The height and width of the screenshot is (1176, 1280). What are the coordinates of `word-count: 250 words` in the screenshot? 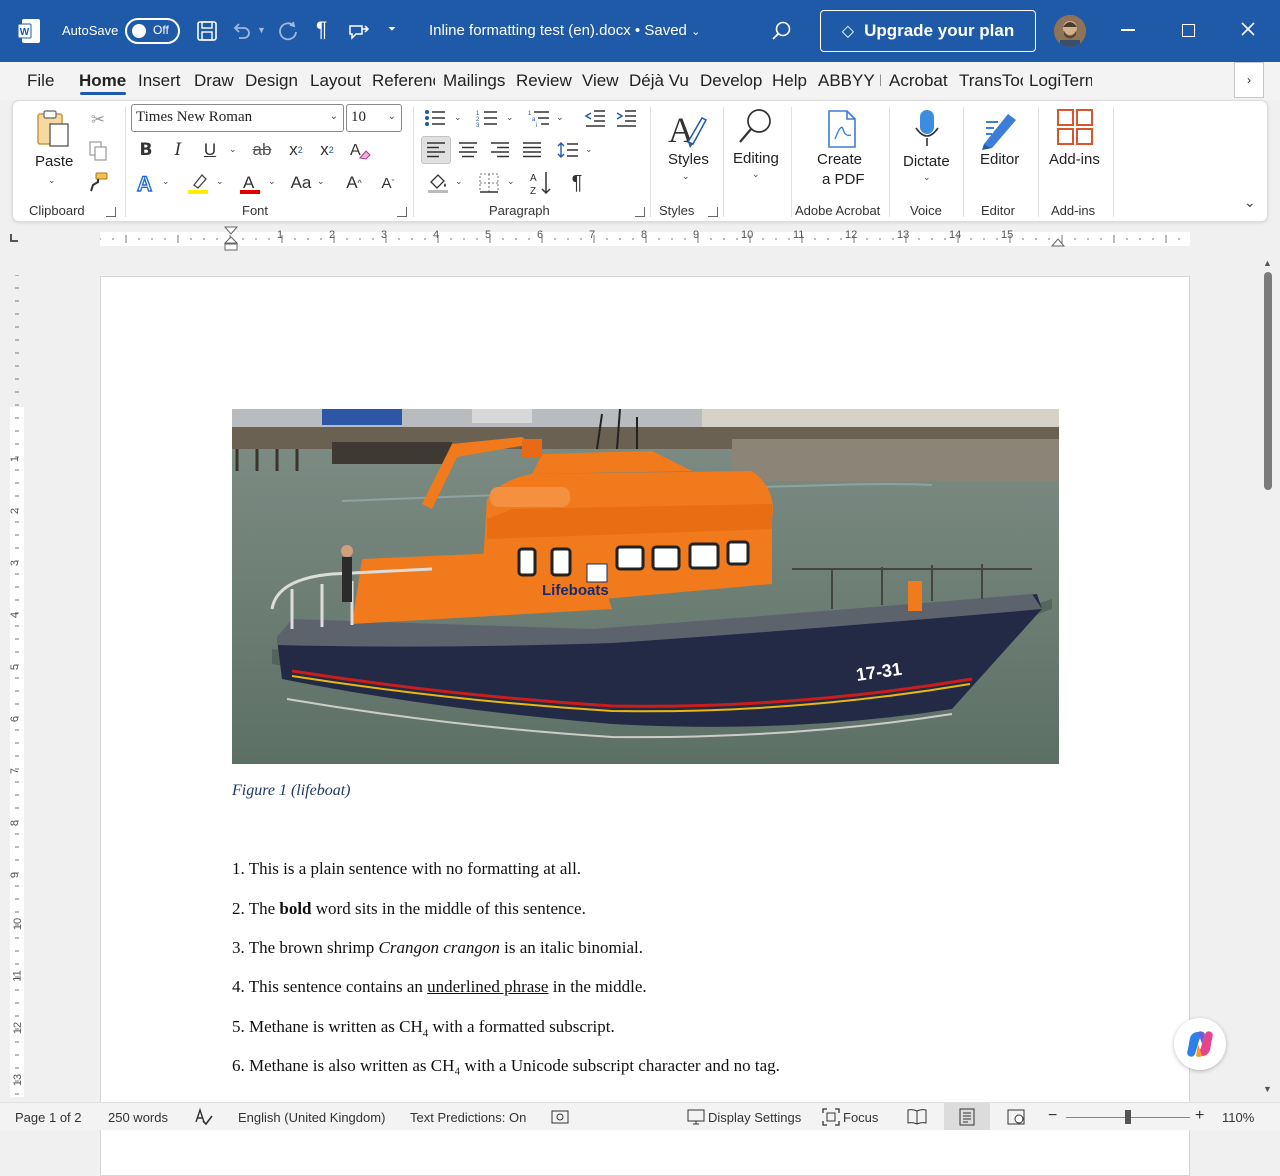 It's located at (138, 1117).